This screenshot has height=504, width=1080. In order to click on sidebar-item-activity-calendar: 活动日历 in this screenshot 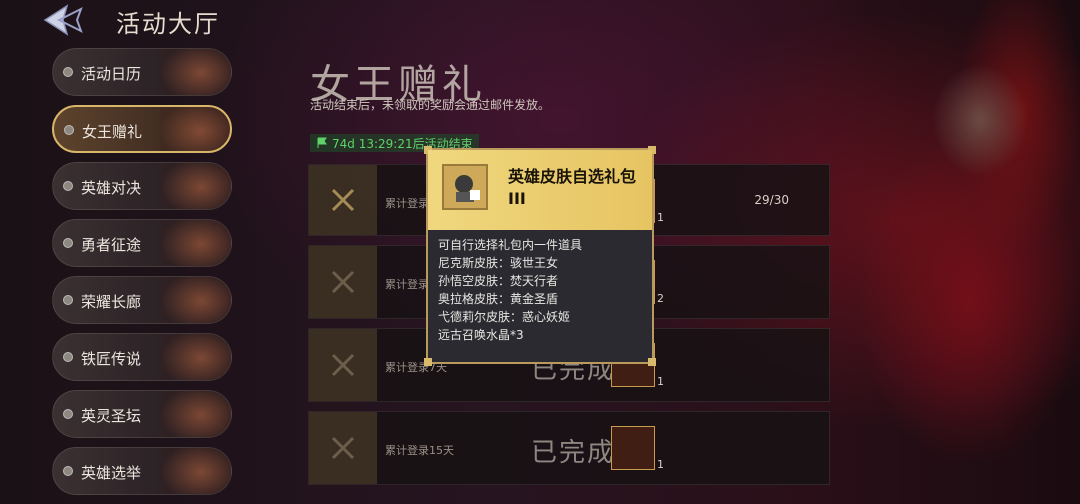, I will do `click(142, 72)`.